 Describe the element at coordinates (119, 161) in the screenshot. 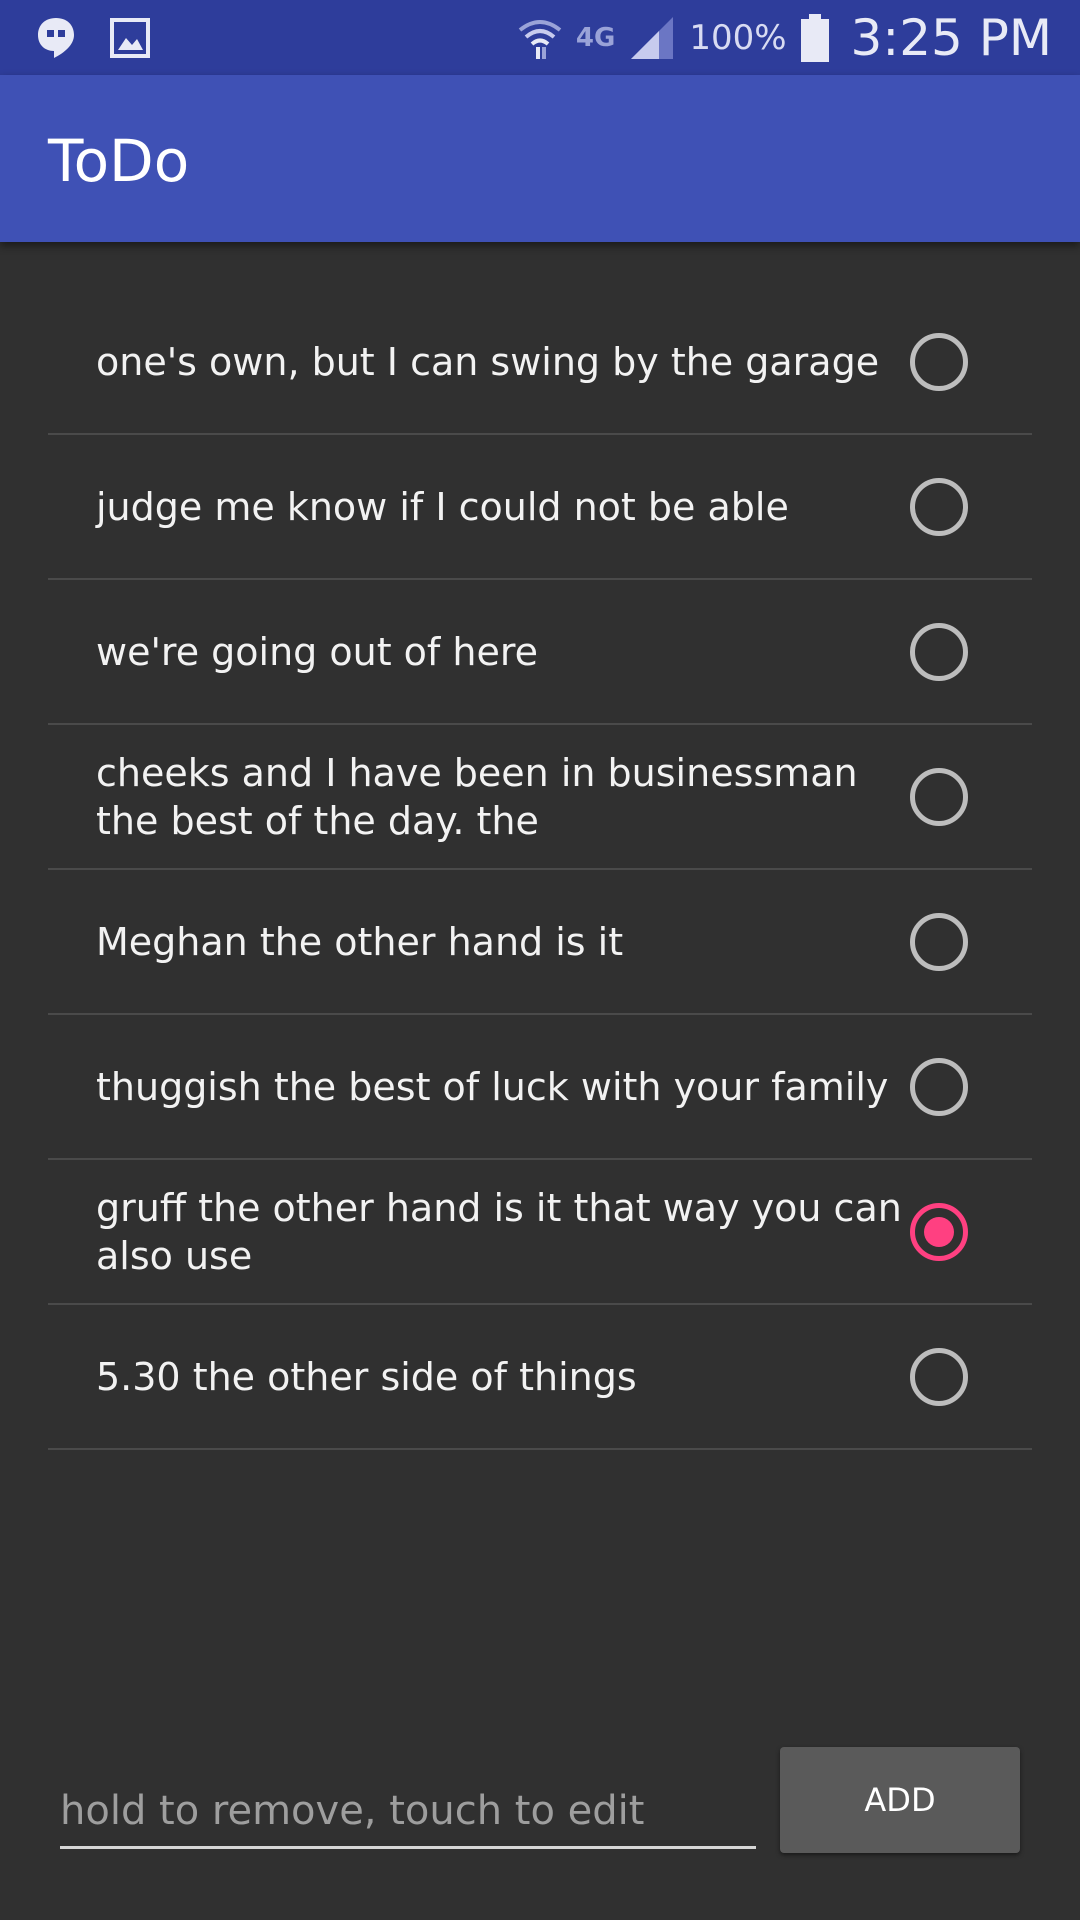

I see `page-title: ToDo` at that location.